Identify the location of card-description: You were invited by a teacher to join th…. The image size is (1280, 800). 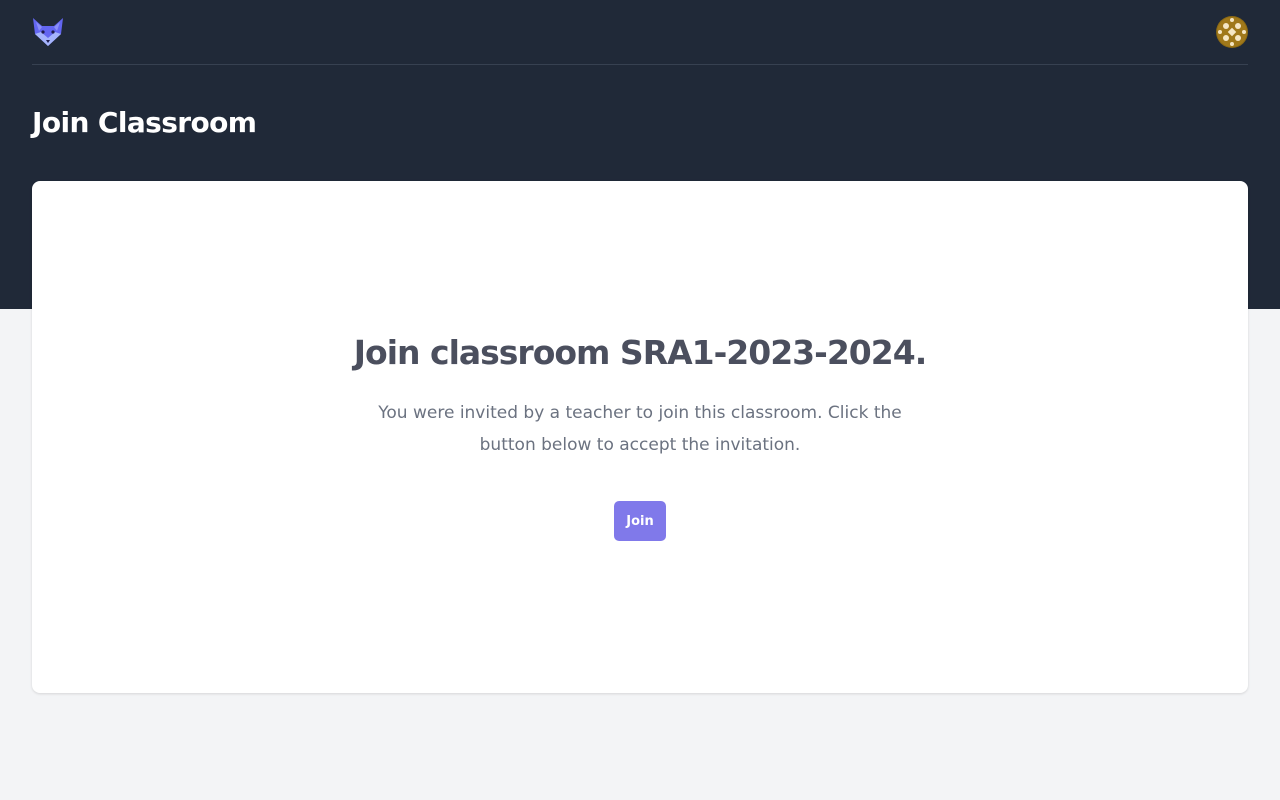
(640, 429).